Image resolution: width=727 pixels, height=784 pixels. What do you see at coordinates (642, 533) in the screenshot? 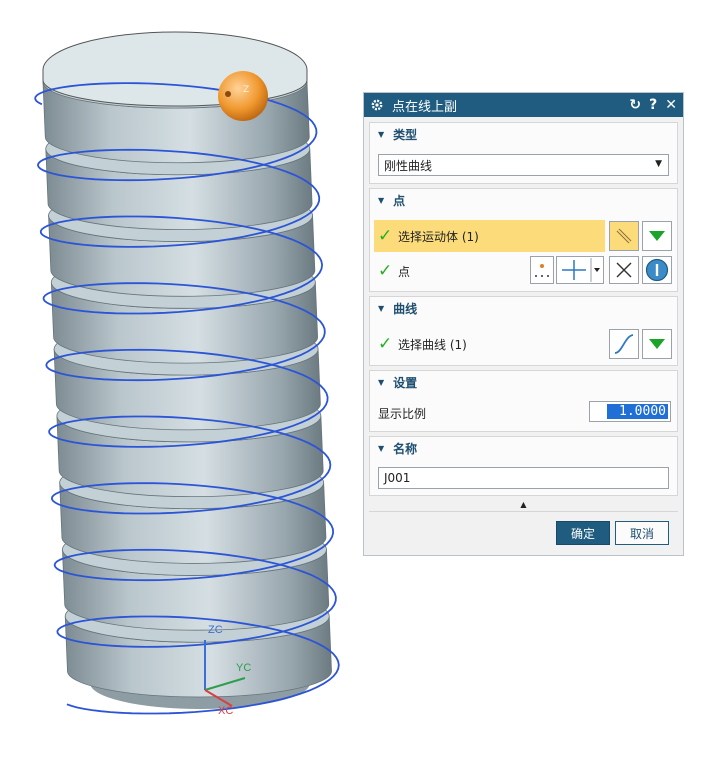
I see `cancel-button: 取消` at bounding box center [642, 533].